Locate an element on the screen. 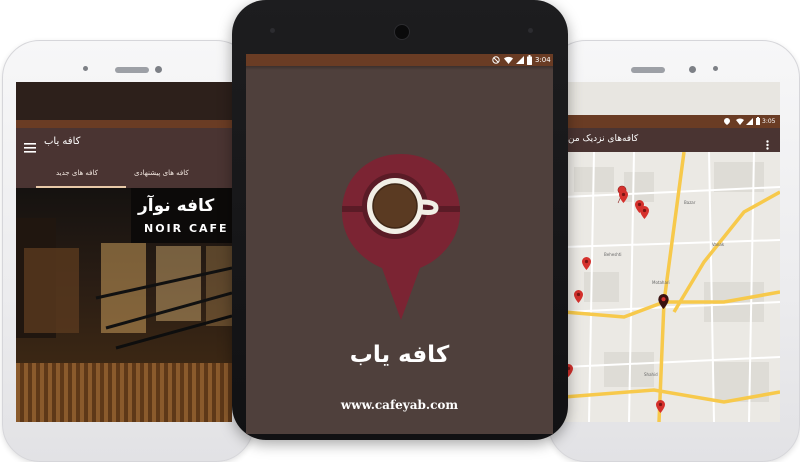  map-label: Beheshti is located at coordinates (613, 254).